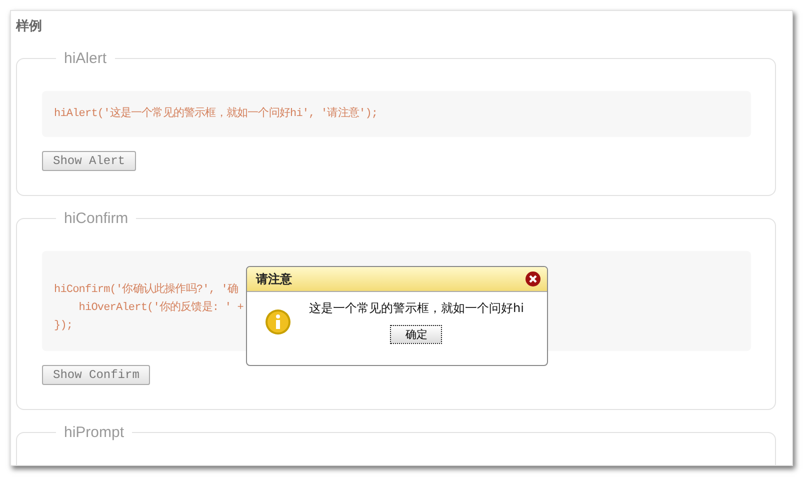 This screenshot has height=477, width=803. Describe the element at coordinates (416, 308) in the screenshot. I see `dialog-message: 这是一个常见的警示框，就如一个问好hi` at that location.